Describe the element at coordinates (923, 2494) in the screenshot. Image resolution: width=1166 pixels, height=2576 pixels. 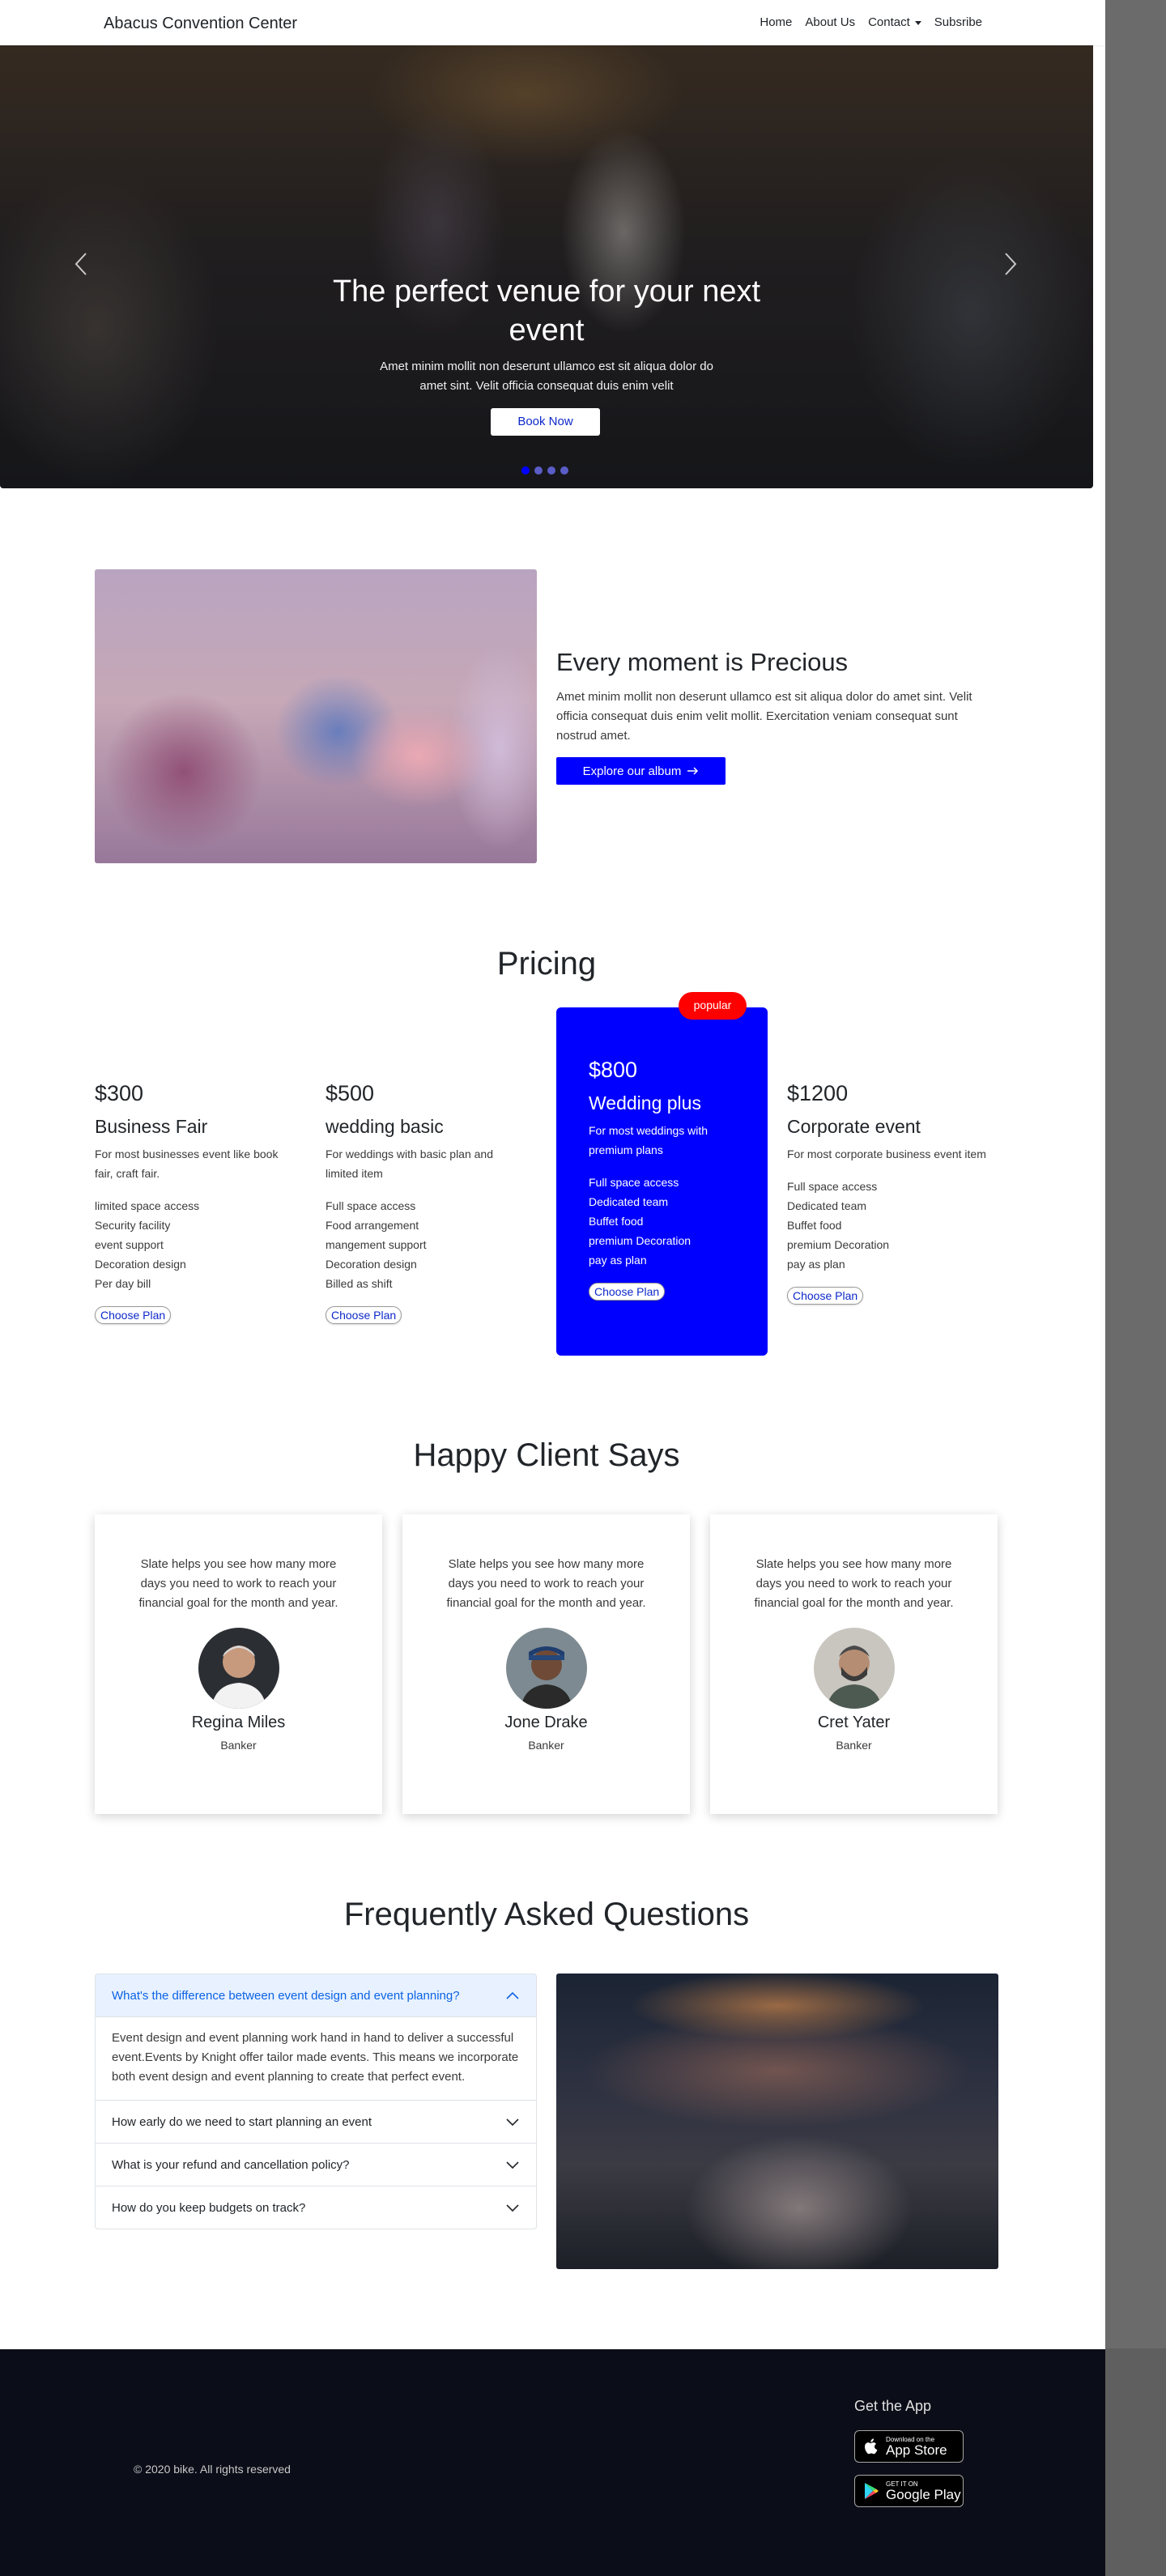
I see `google-play-big: Google Play` at that location.